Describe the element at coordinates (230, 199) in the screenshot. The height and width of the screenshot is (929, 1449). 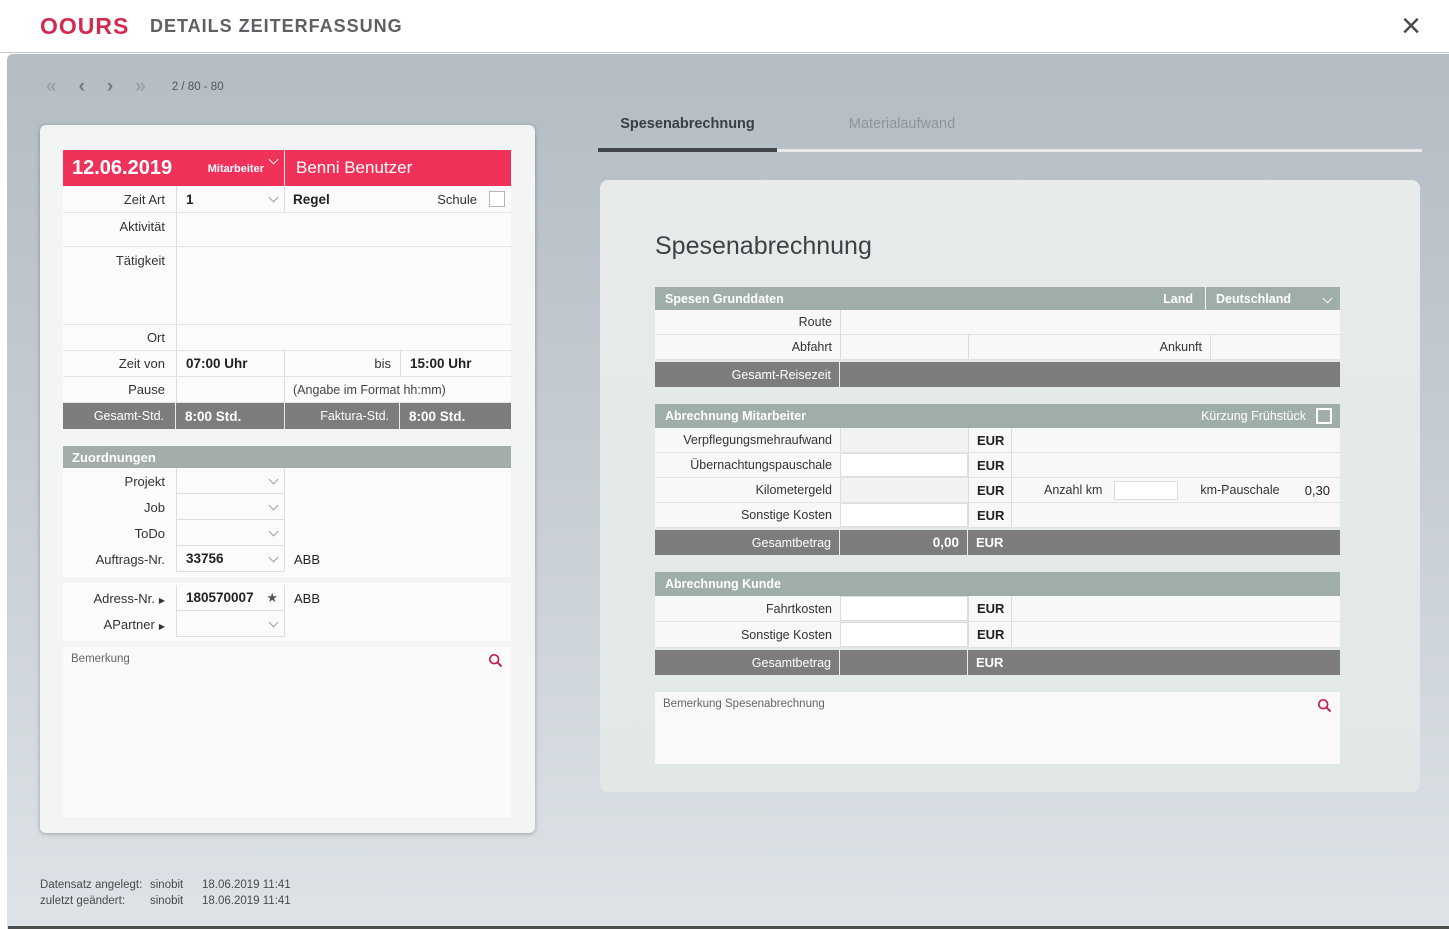
I see `zeit-art-select: 1` at that location.